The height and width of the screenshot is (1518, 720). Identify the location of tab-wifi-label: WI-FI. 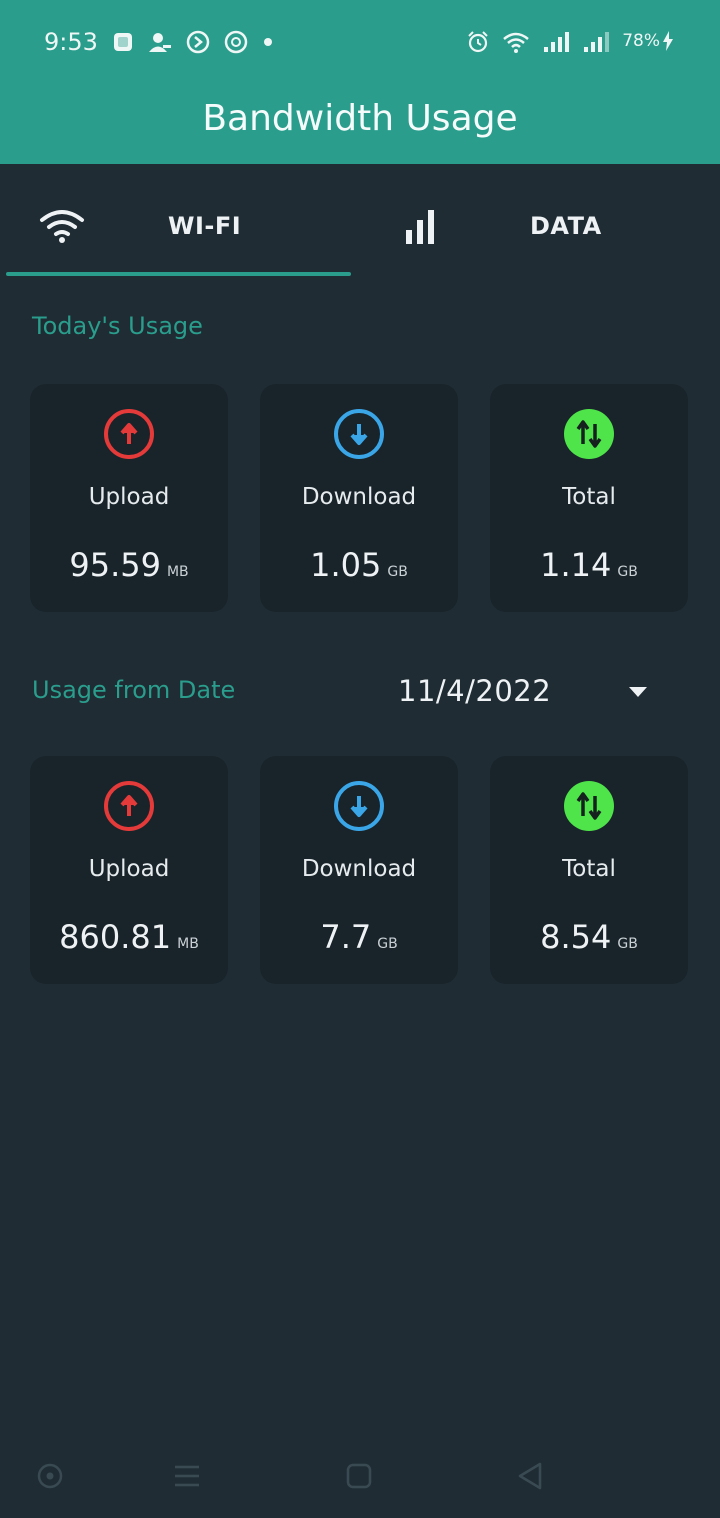
(205, 226).